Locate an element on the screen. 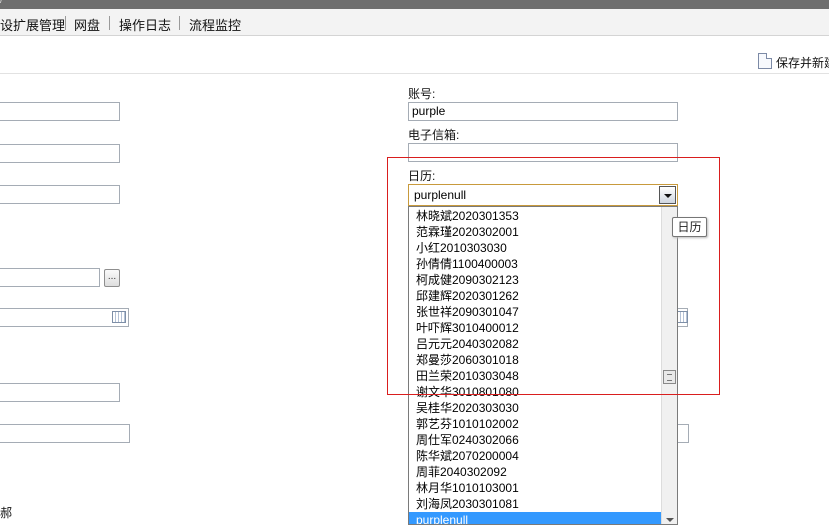 This screenshot has width=829, height=525. calendar-option: 张世祥2090301047 is located at coordinates (535, 312).